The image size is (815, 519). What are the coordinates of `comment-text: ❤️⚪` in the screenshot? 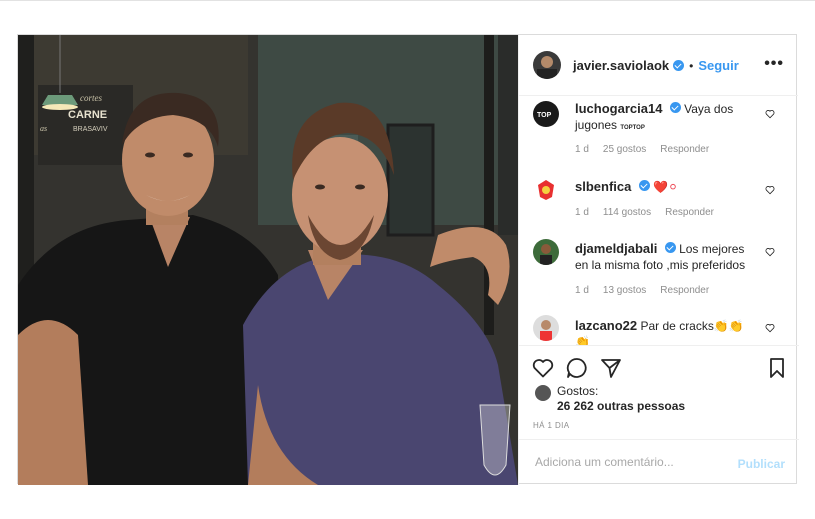 It's located at (666, 187).